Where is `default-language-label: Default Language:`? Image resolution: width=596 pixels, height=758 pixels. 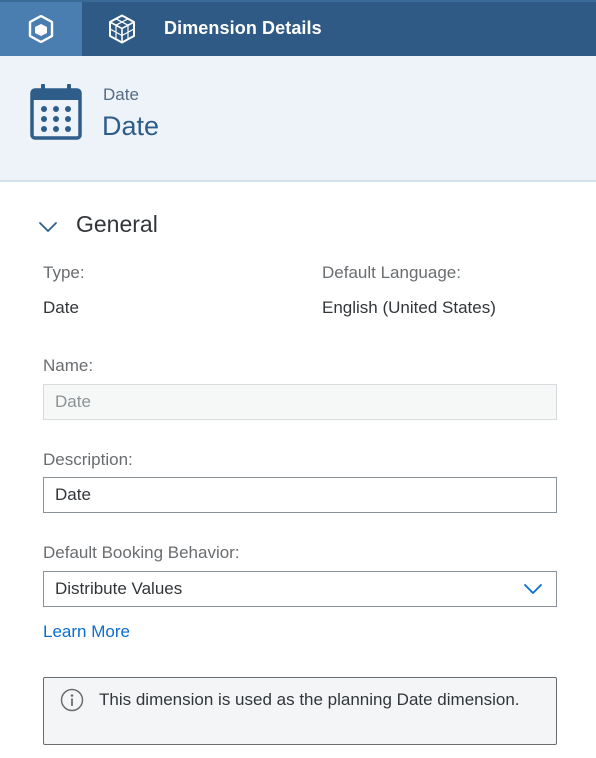 default-language-label: Default Language: is located at coordinates (391, 272).